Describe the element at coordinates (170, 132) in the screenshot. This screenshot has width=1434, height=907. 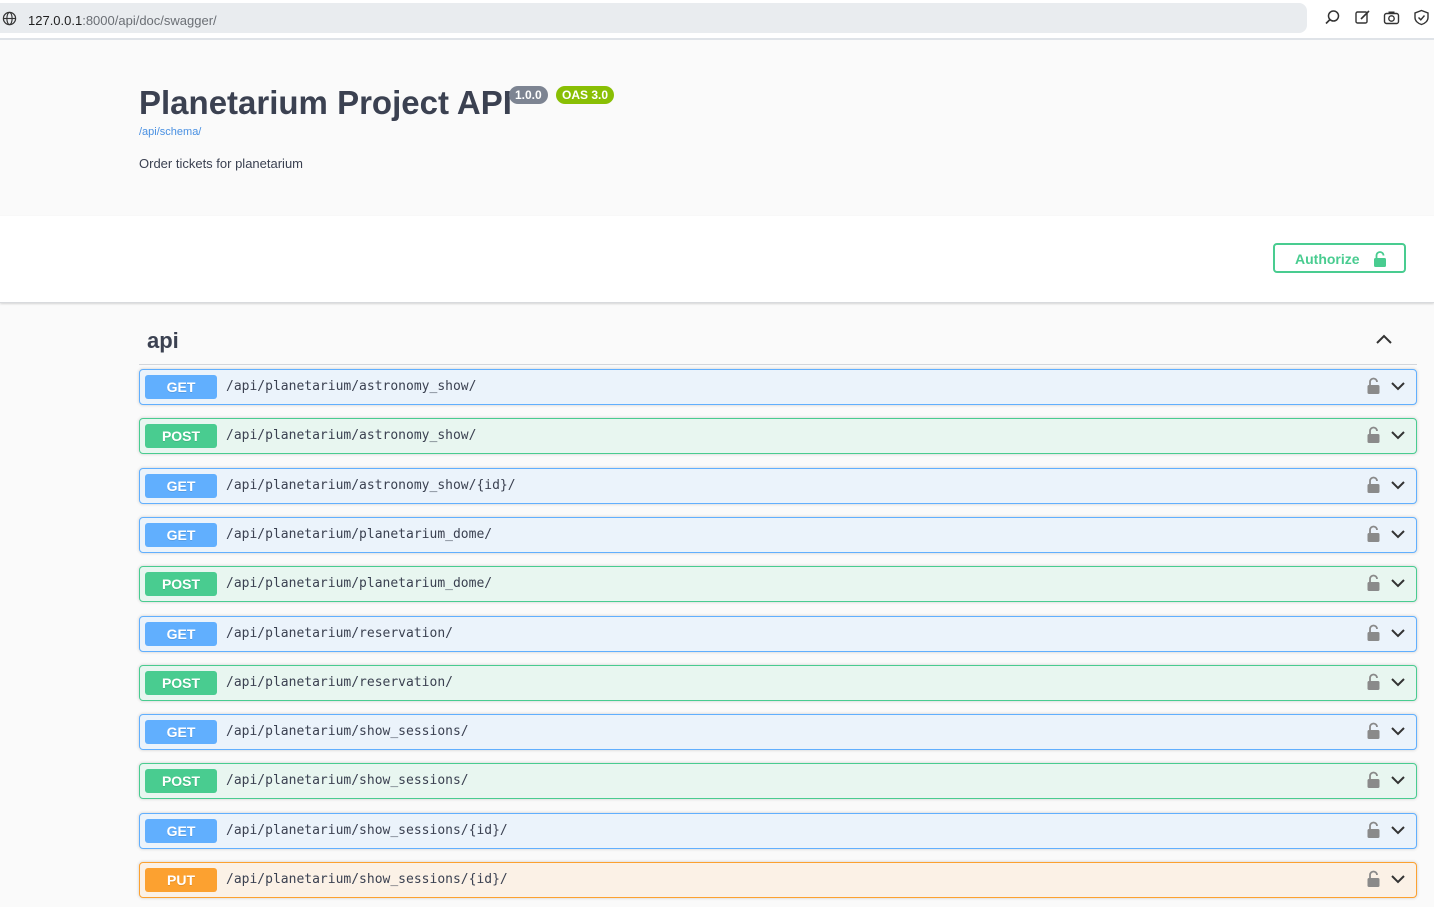
I see `schema-link: /api/schema/` at that location.